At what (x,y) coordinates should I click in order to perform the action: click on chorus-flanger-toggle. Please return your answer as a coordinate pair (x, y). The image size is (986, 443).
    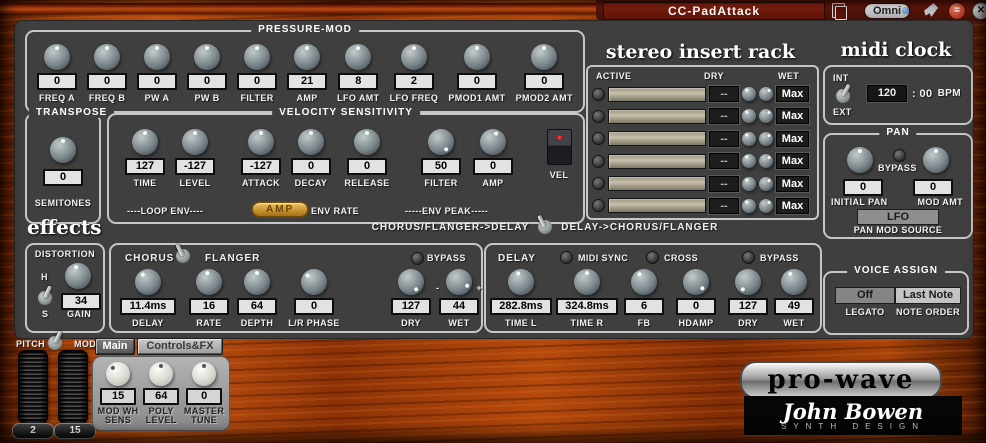
    Looking at the image, I should click on (183, 253).